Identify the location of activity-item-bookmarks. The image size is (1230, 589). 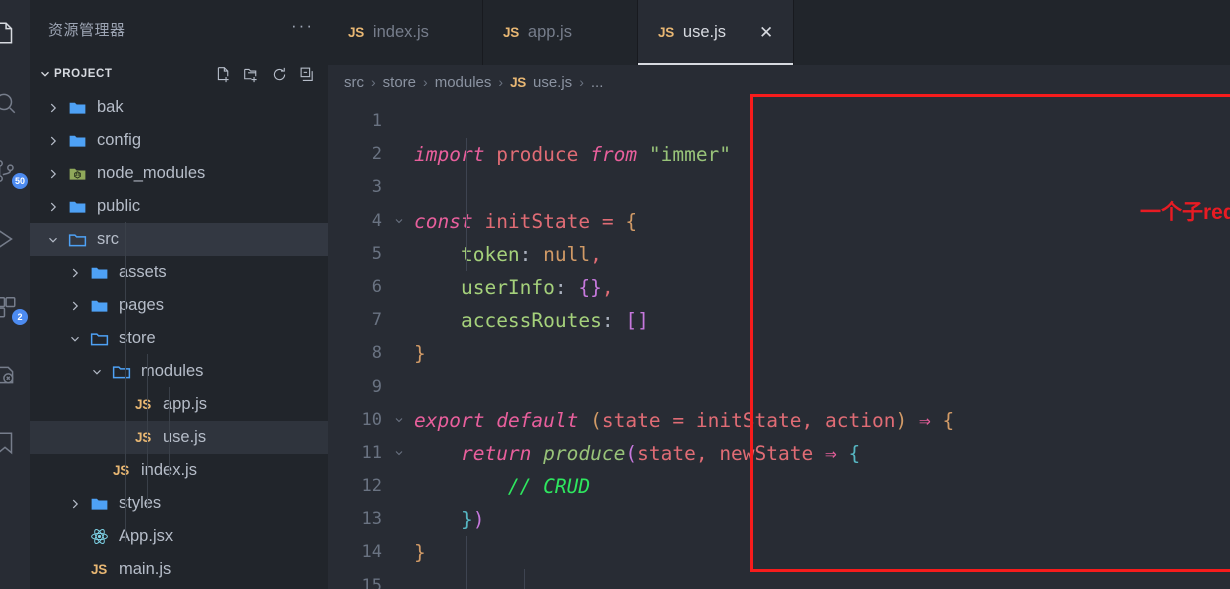
(14, 443).